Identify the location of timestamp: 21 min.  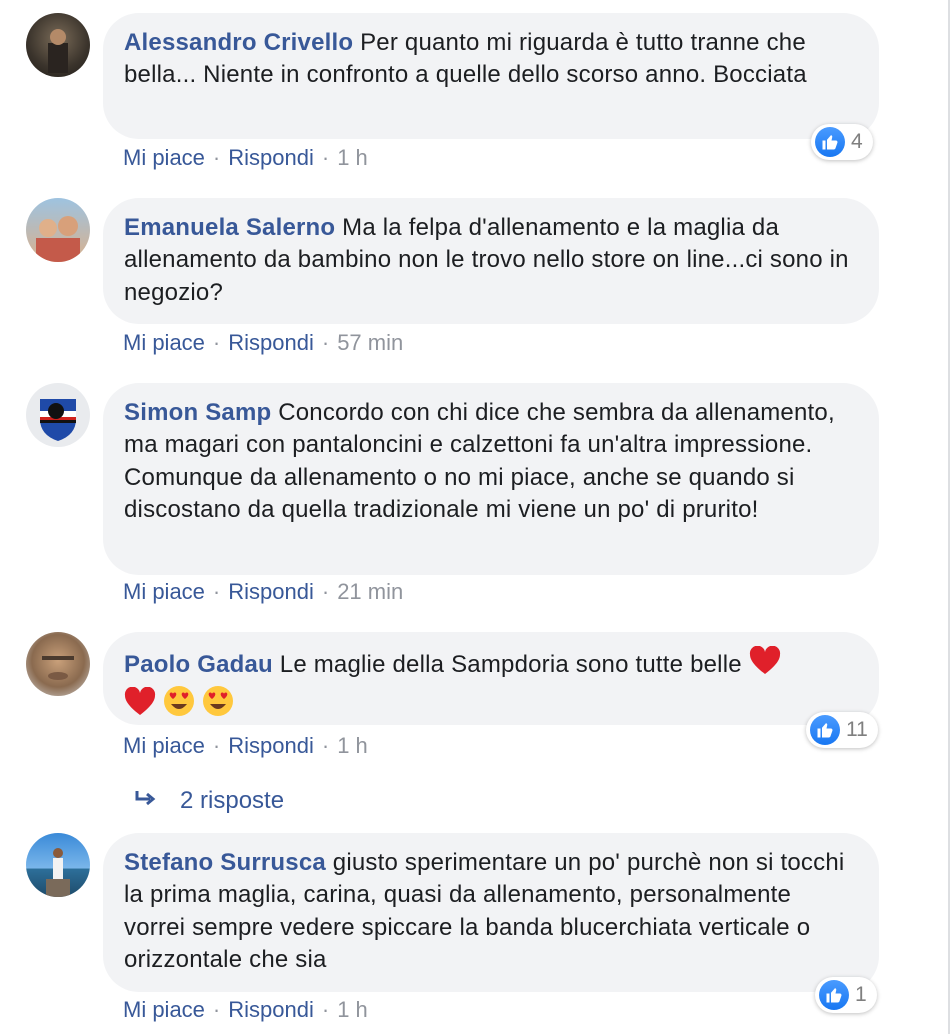
(370, 591).